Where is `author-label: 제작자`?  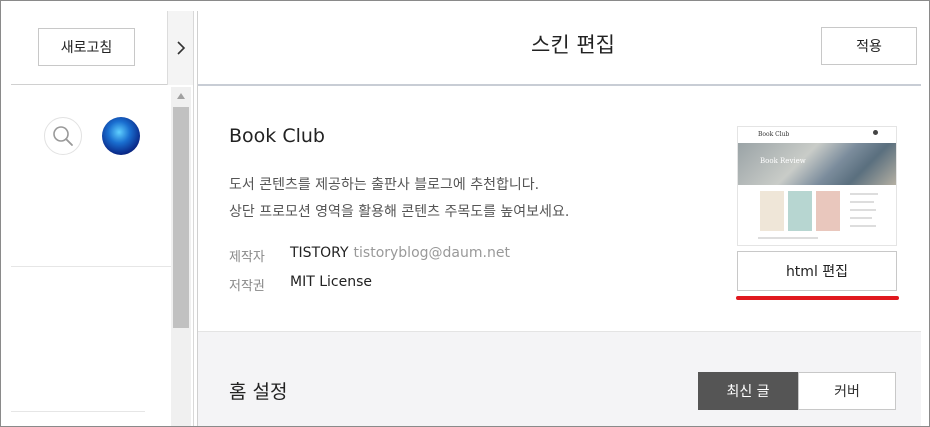
author-label: 제작자 is located at coordinates (247, 257).